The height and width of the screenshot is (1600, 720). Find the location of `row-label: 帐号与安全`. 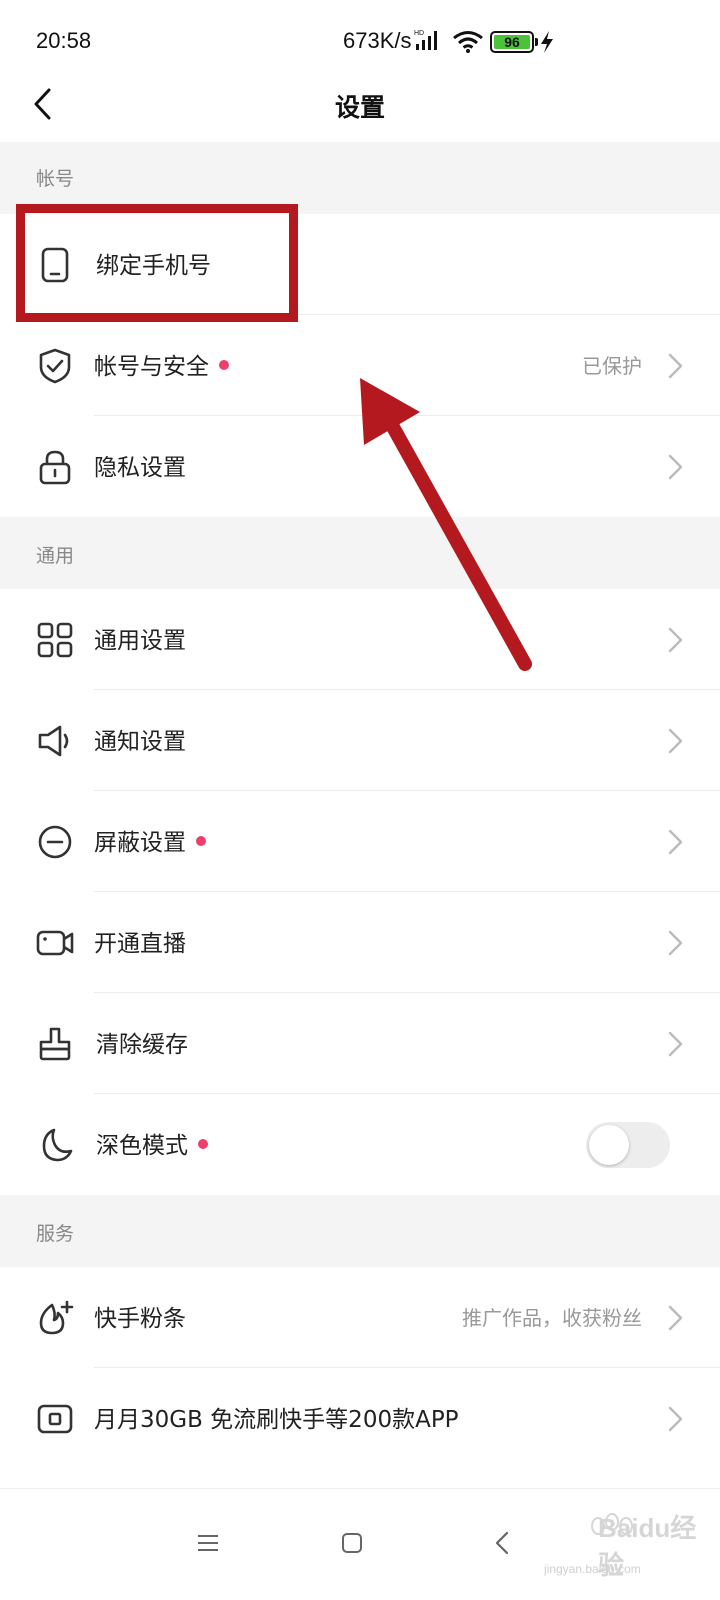

row-label: 帐号与安全 is located at coordinates (161, 364).